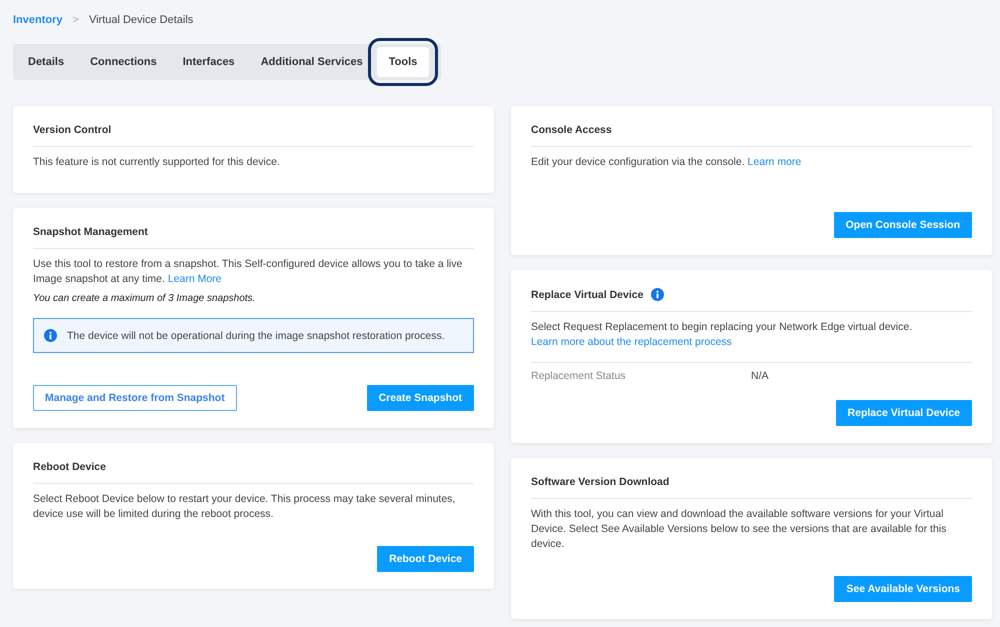 The image size is (1000, 627). Describe the element at coordinates (425, 559) in the screenshot. I see `action-button: Reboot Device` at that location.